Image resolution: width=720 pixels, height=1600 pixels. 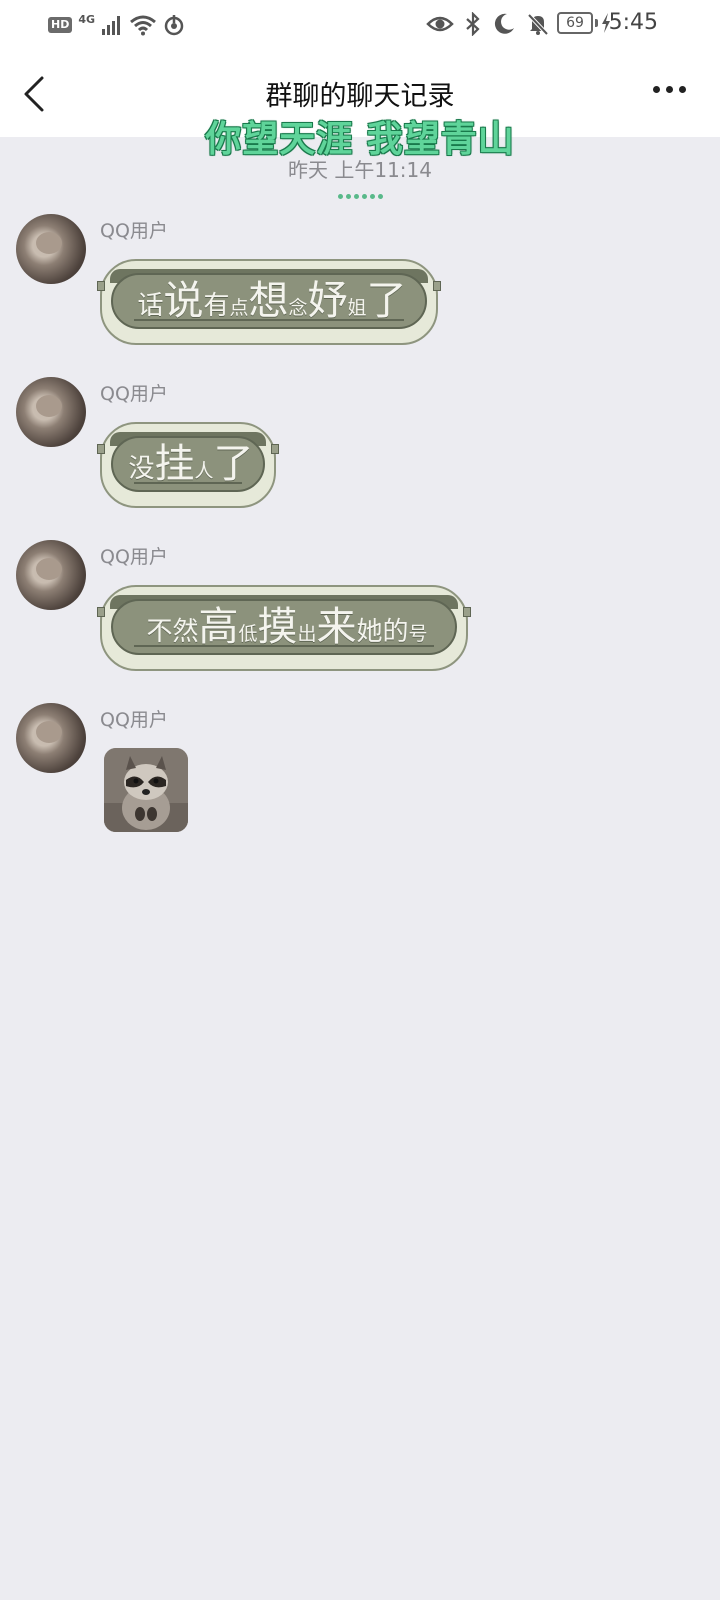 What do you see at coordinates (174, 25) in the screenshot?
I see `hotspot-icon` at bounding box center [174, 25].